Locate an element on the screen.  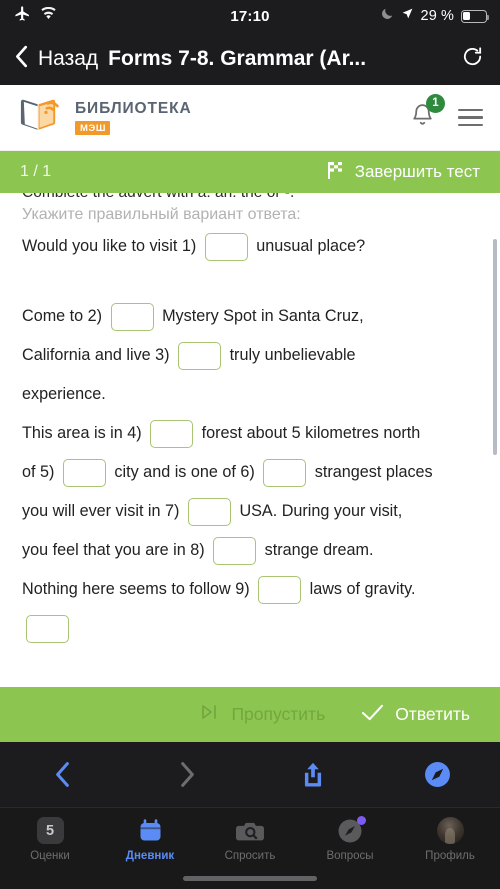
page-scrollbar is located at coordinates (495, 347).